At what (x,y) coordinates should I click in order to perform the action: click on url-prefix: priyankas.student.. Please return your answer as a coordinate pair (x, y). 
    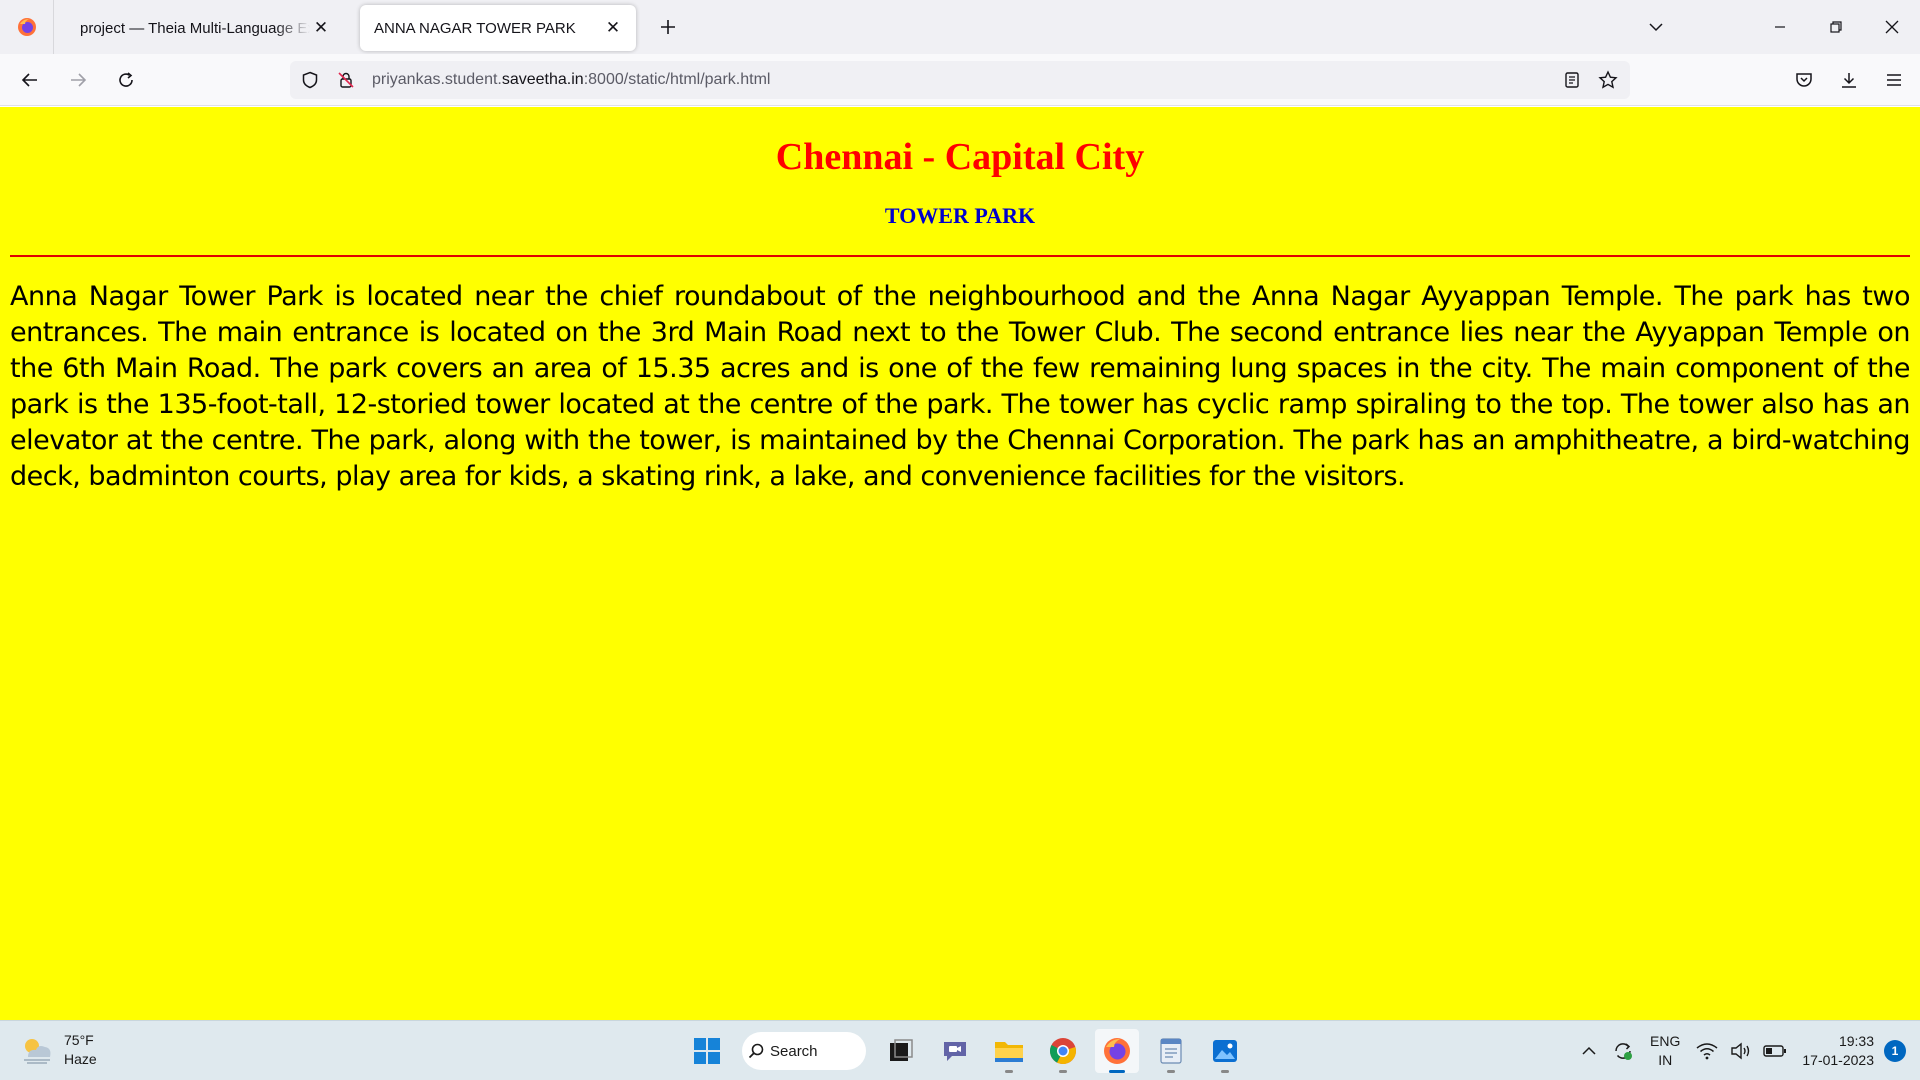
    Looking at the image, I should click on (437, 79).